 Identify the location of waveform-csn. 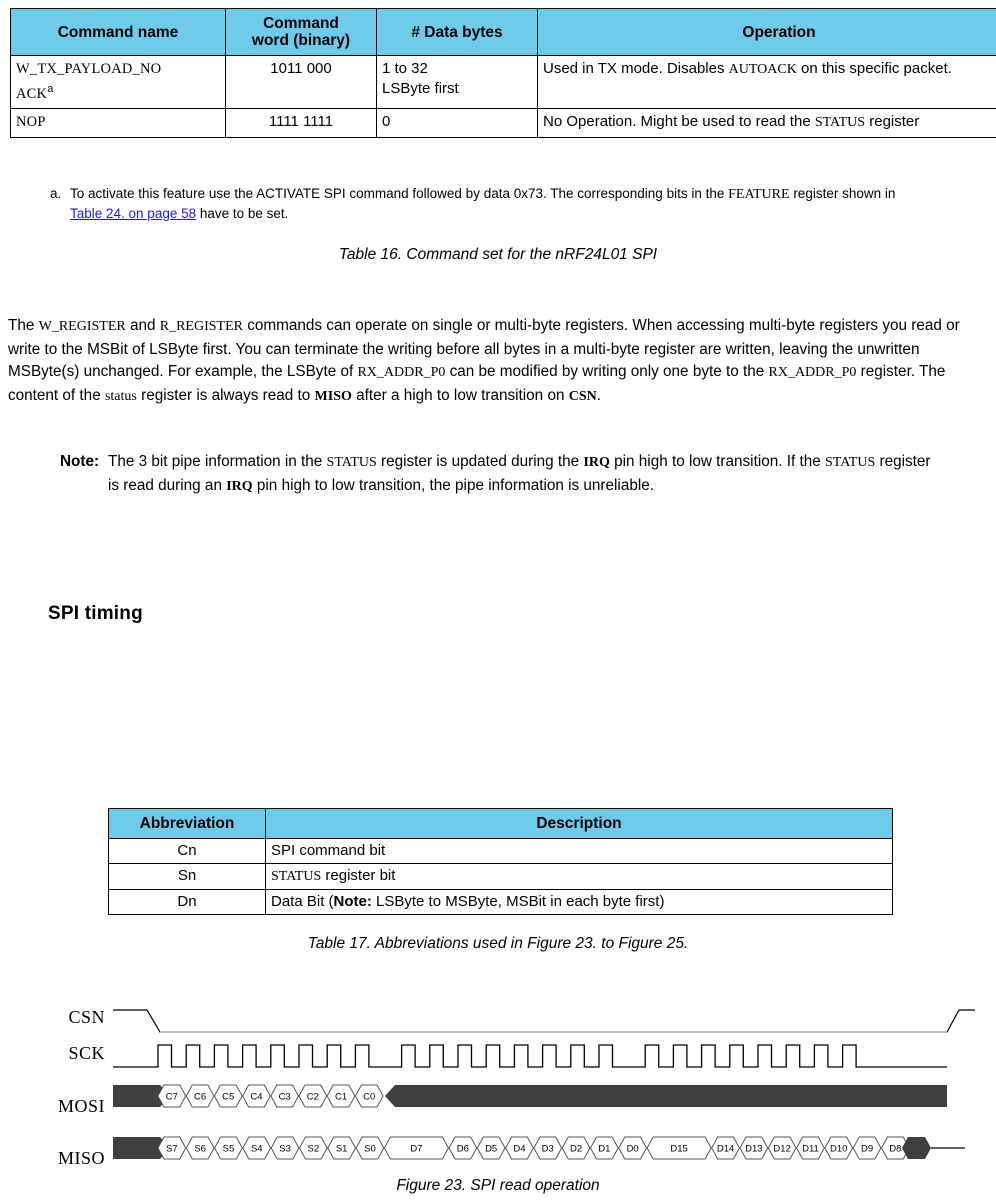
(544, 1021).